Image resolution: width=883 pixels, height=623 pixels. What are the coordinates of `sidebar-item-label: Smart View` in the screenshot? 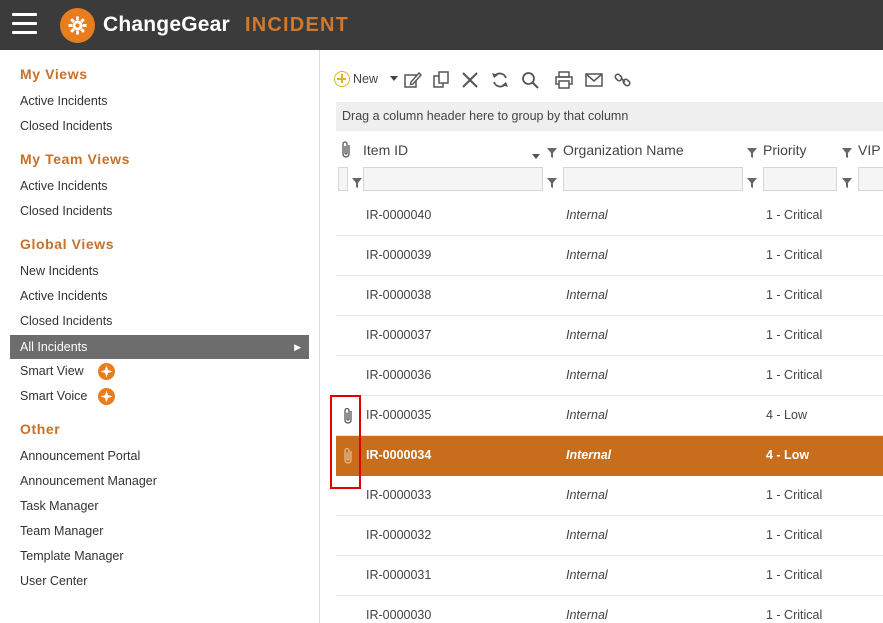 It's located at (52, 371).